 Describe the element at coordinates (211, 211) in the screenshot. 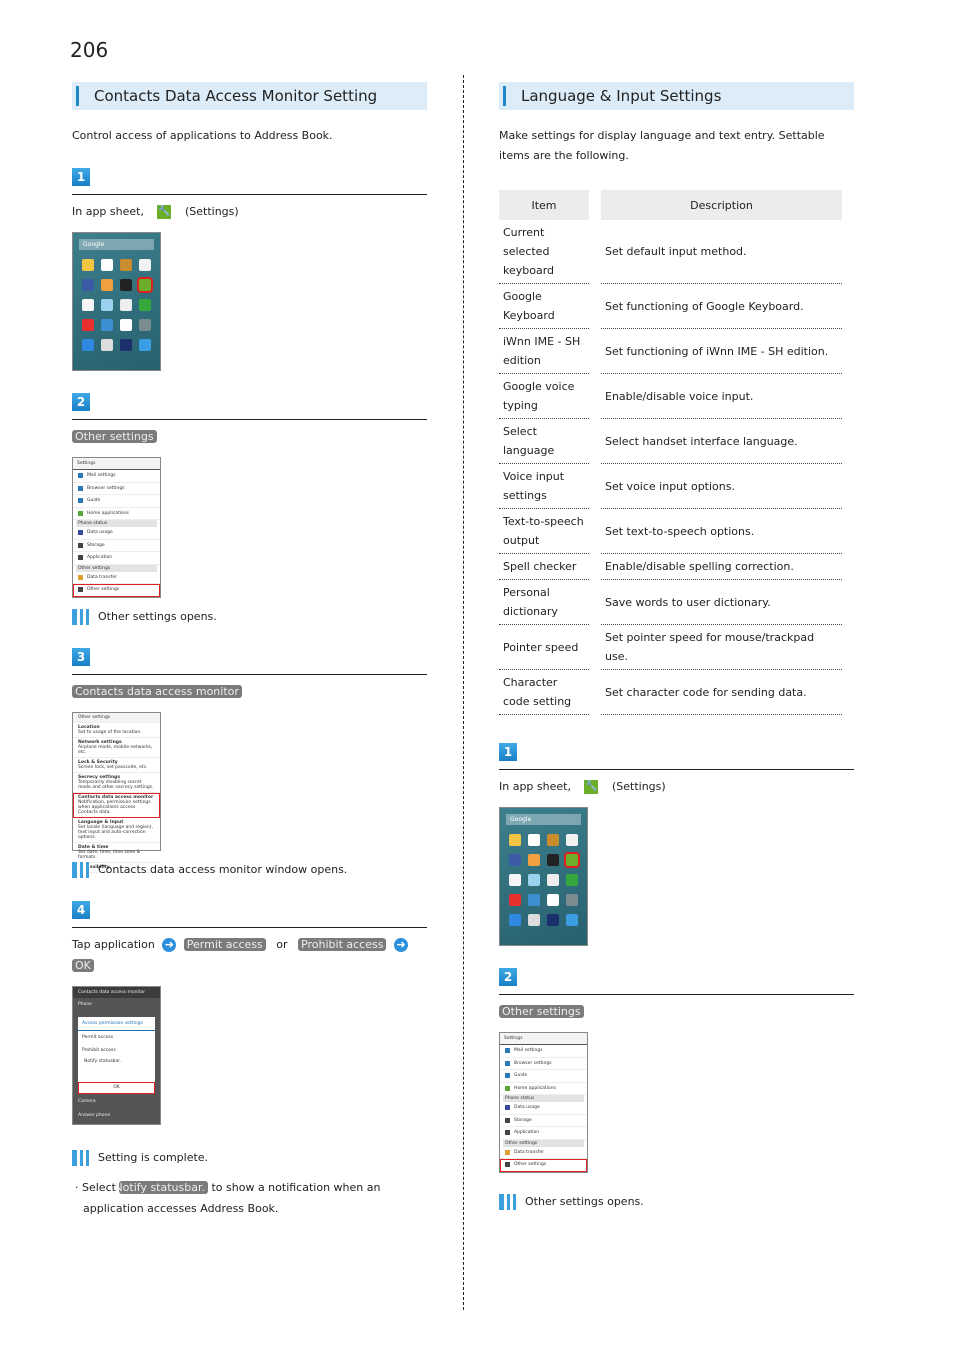

I see `step-text-after: (Settings)` at that location.